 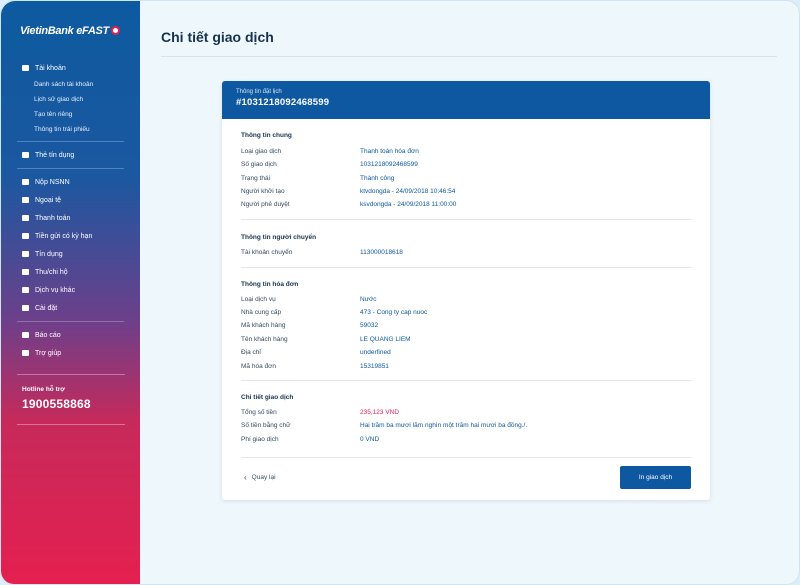 What do you see at coordinates (25, 308) in the screenshot?
I see `gear-icon` at bounding box center [25, 308].